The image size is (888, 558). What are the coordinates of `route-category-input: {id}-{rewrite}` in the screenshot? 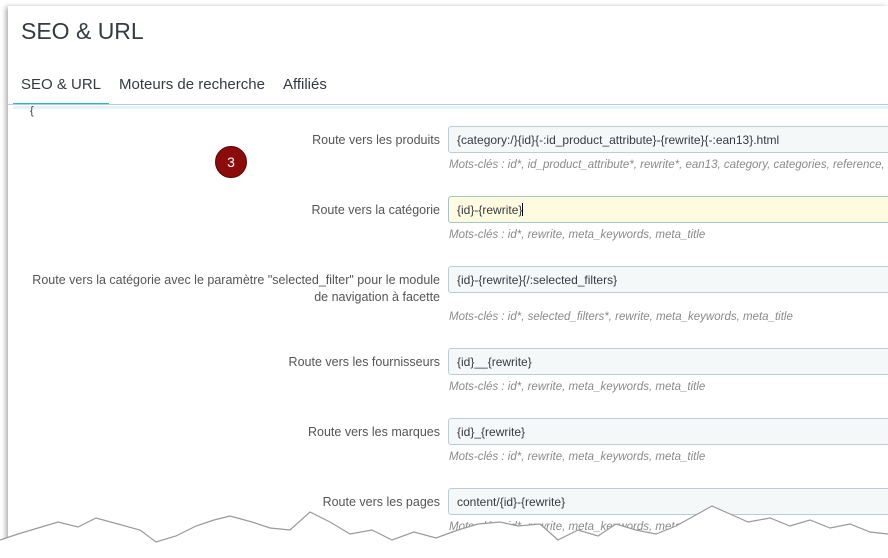 It's located at (668, 209).